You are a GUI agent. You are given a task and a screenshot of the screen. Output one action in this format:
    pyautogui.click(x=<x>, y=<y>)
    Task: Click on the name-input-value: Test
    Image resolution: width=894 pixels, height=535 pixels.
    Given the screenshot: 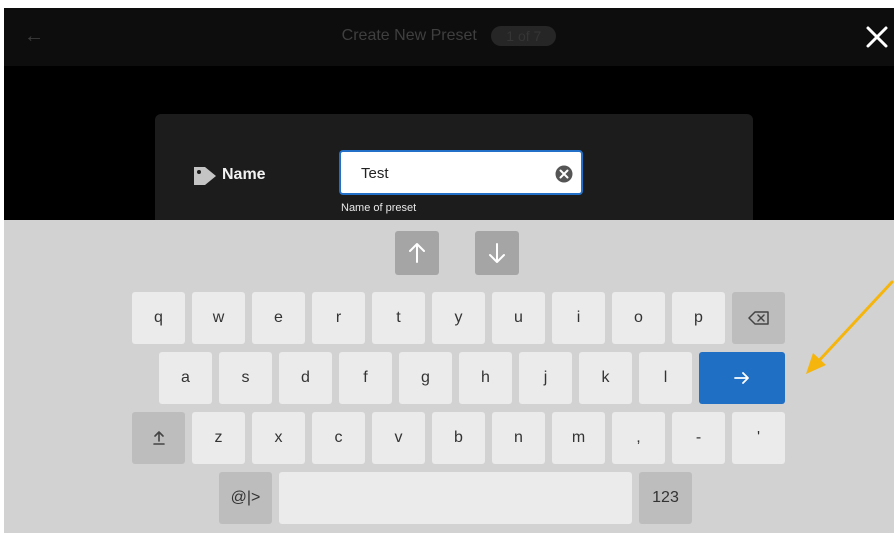 What is the action you would take?
    pyautogui.click(x=375, y=173)
    